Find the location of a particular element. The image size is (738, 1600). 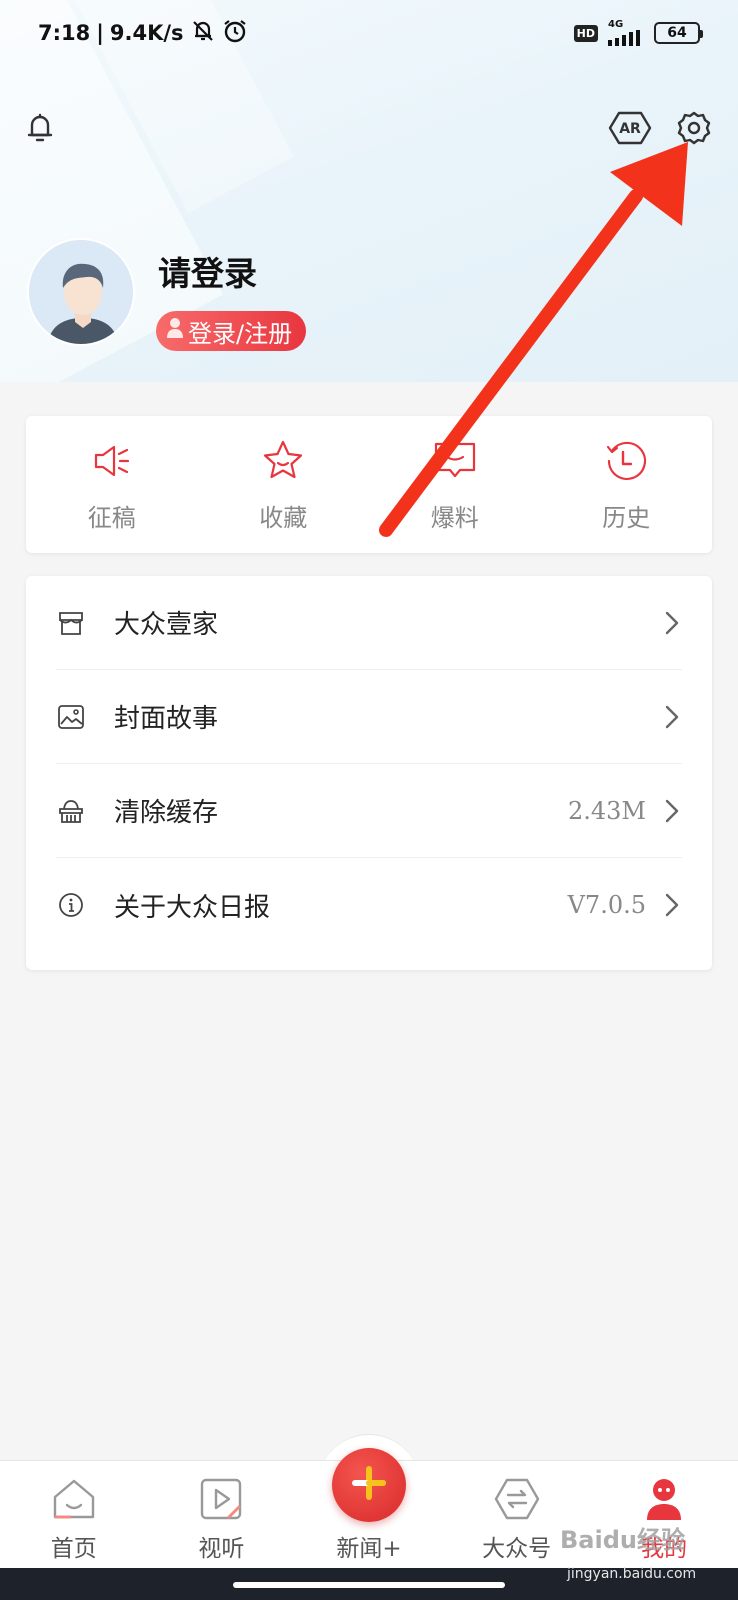

chat-bubble-icon is located at coordinates (455, 461).